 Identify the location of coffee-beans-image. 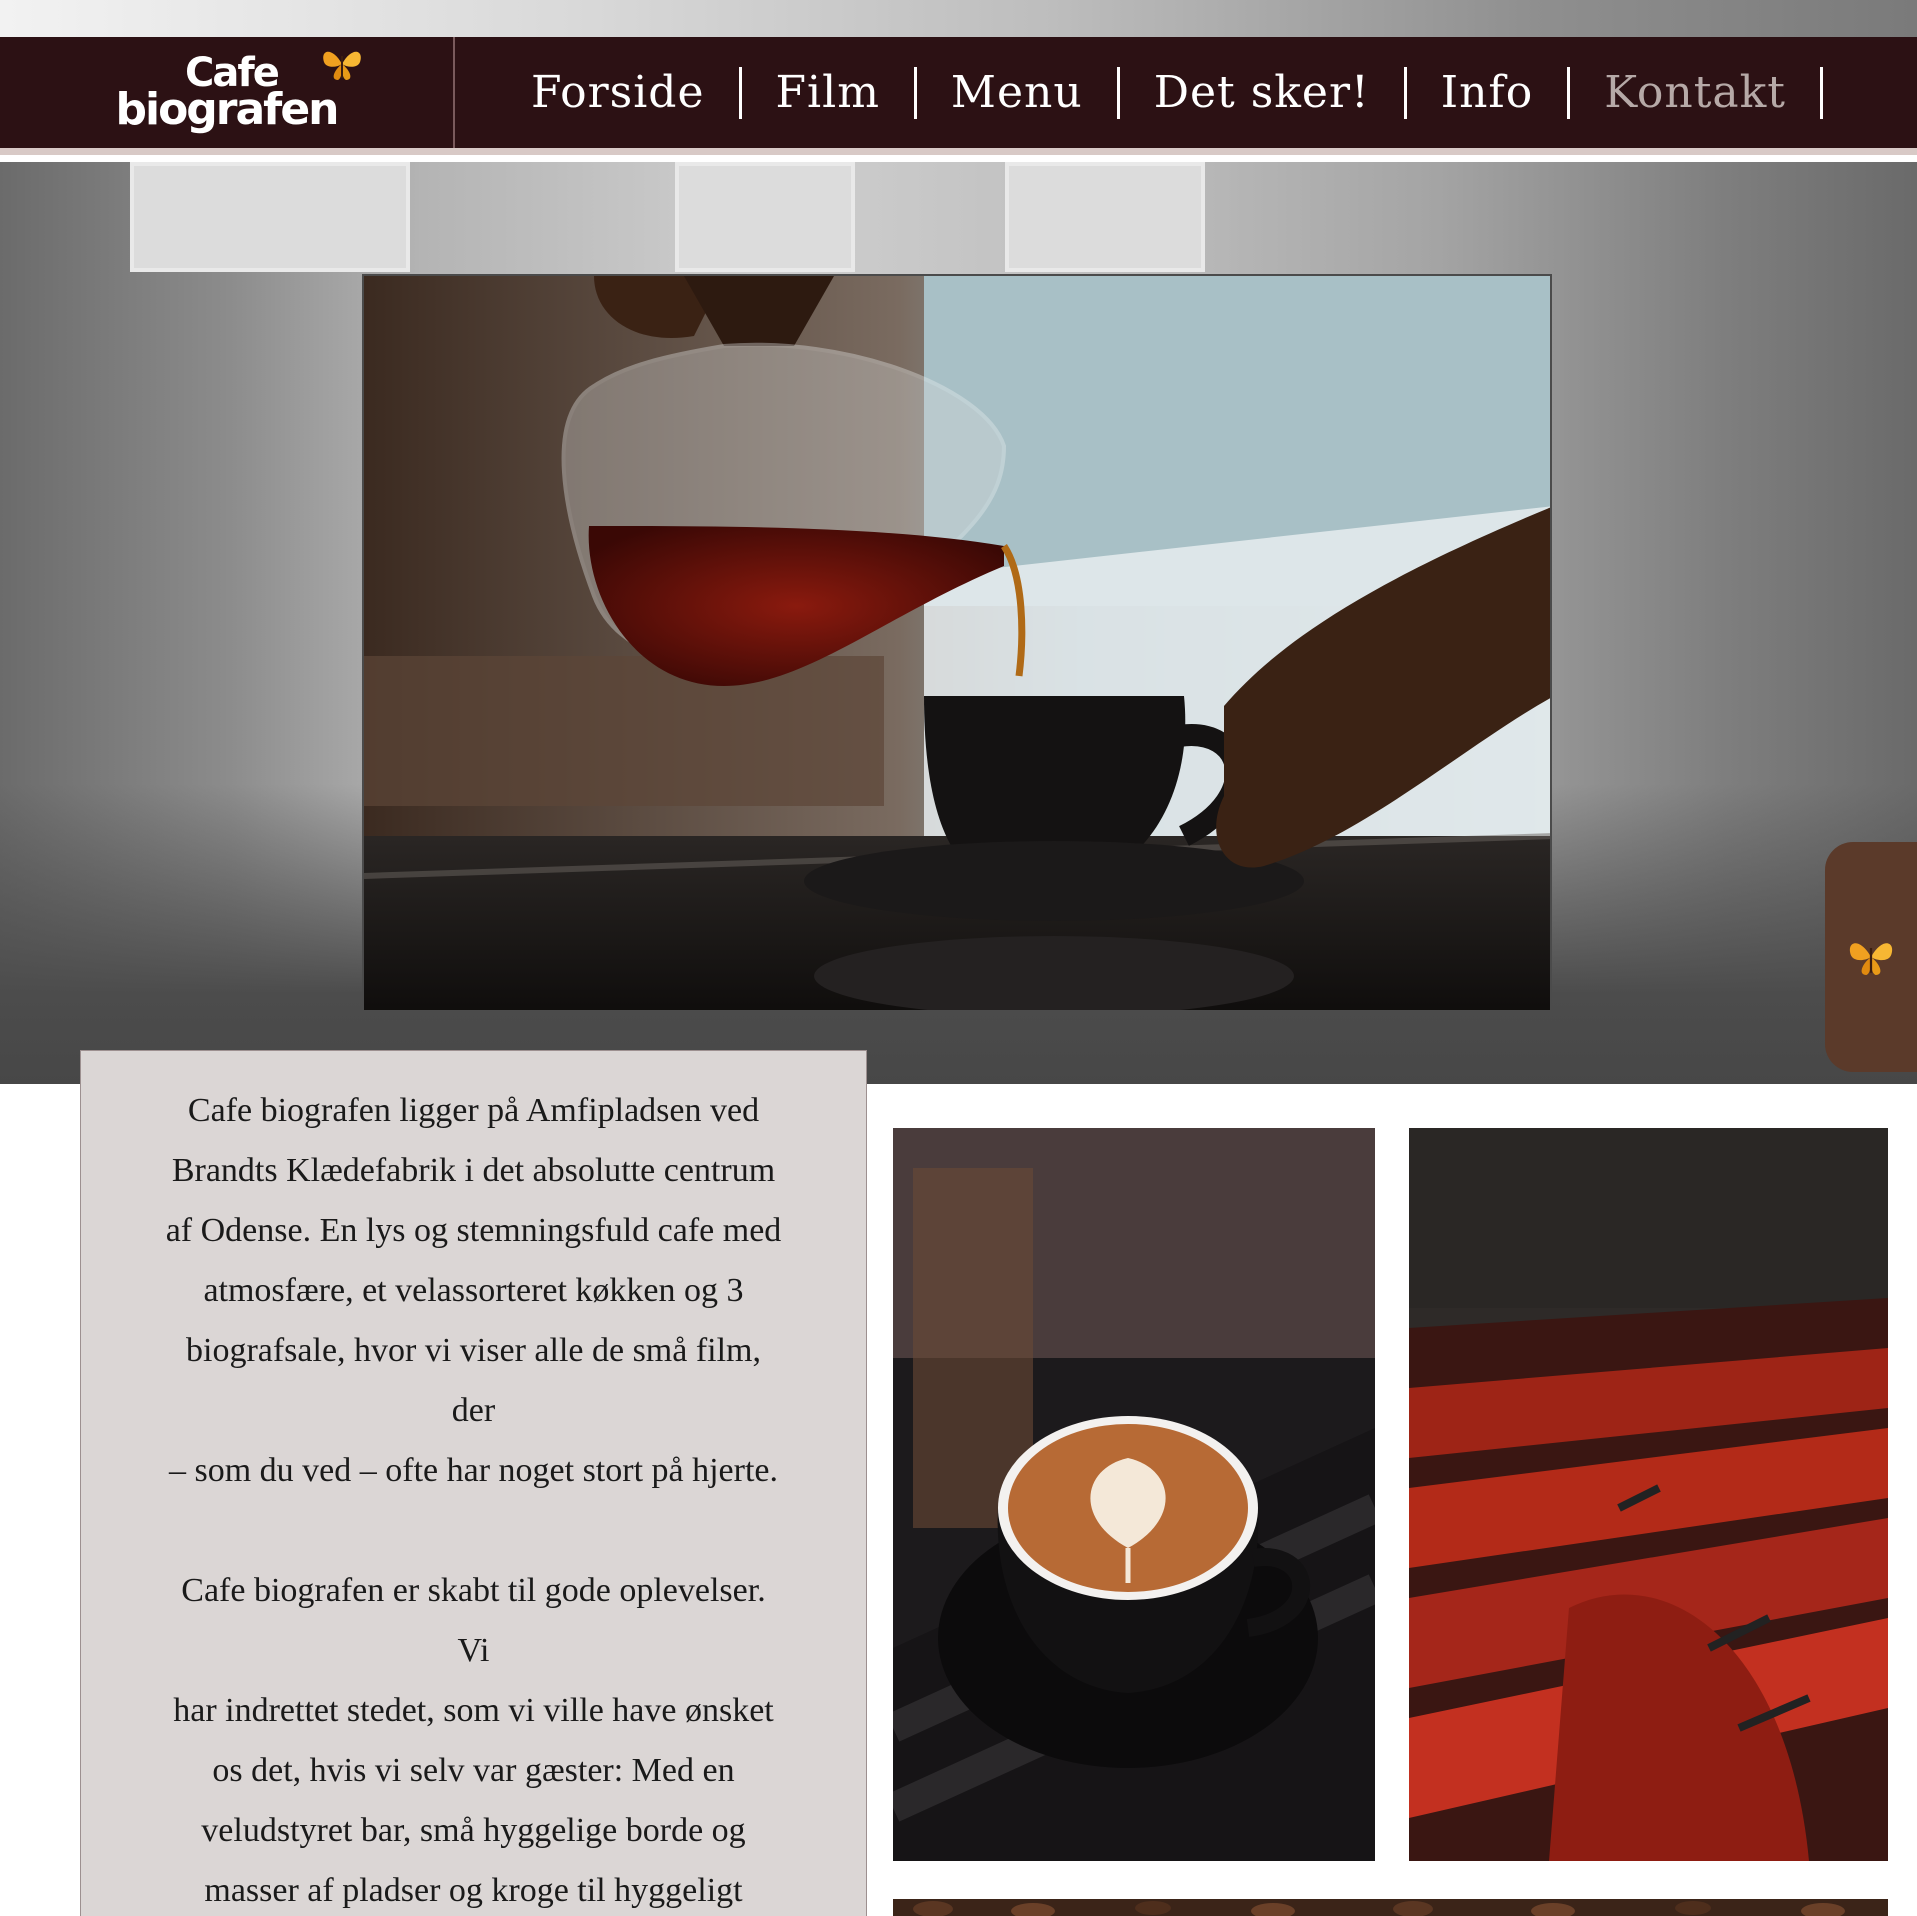
(1390, 1907).